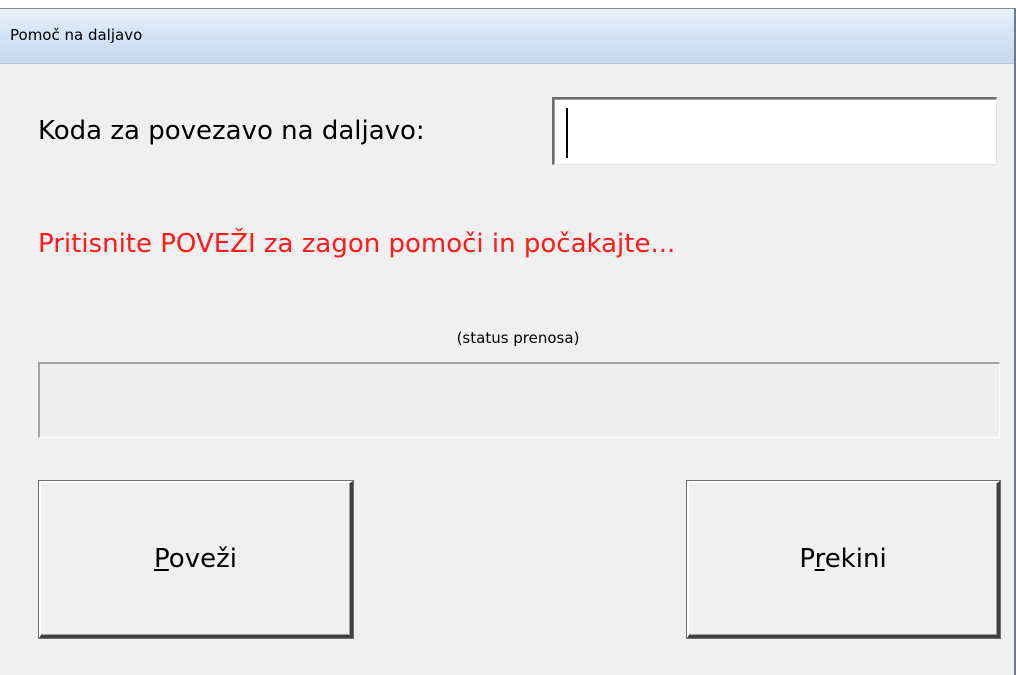 The image size is (1016, 675). Describe the element at coordinates (567, 133) in the screenshot. I see `text-caret` at that location.